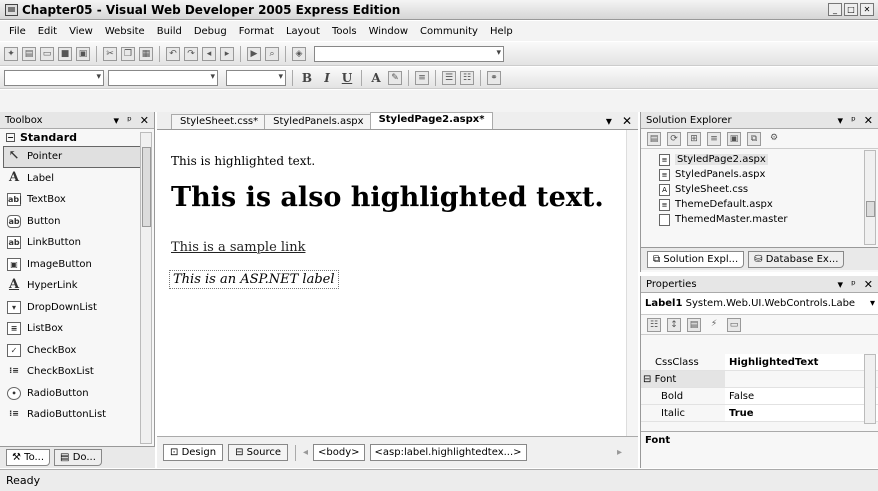  Describe the element at coordinates (128, 53) in the screenshot. I see `copy-icon: ❐` at that location.